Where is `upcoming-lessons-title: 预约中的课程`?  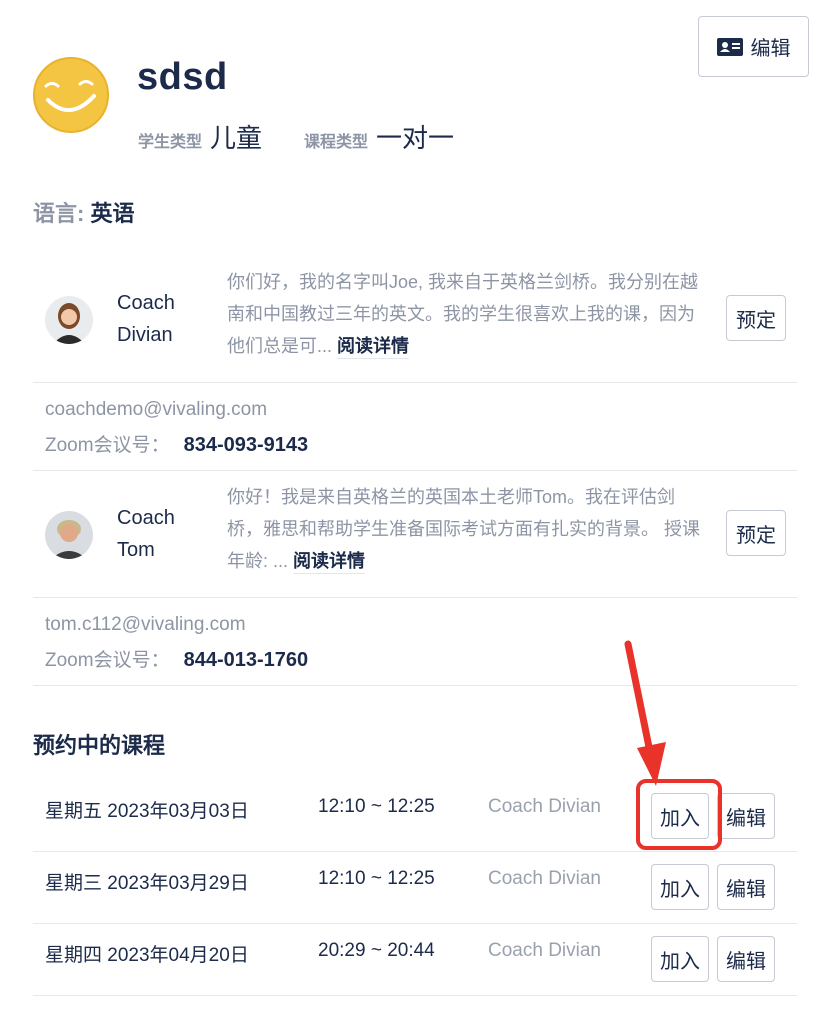
upcoming-lessons-title: 预约中的课程 is located at coordinates (99, 745).